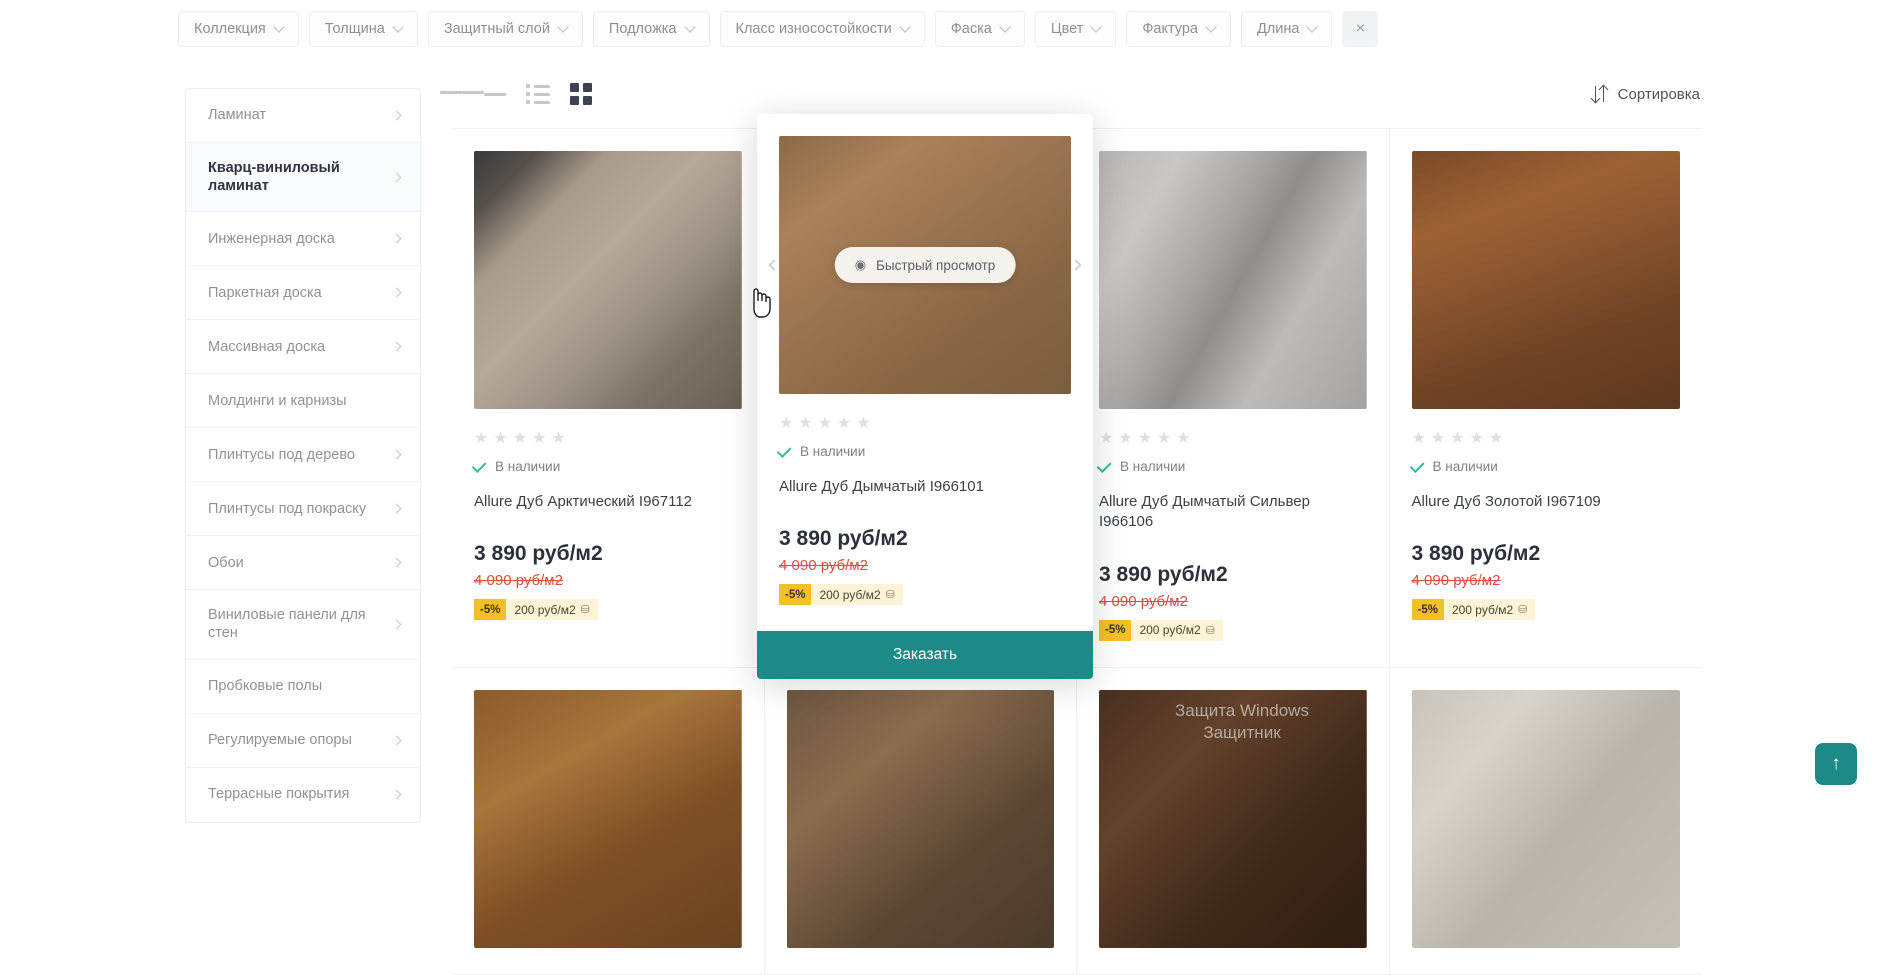 The width and height of the screenshot is (1901, 975). I want to click on view-mode-detailed-list-button, so click(538, 94).